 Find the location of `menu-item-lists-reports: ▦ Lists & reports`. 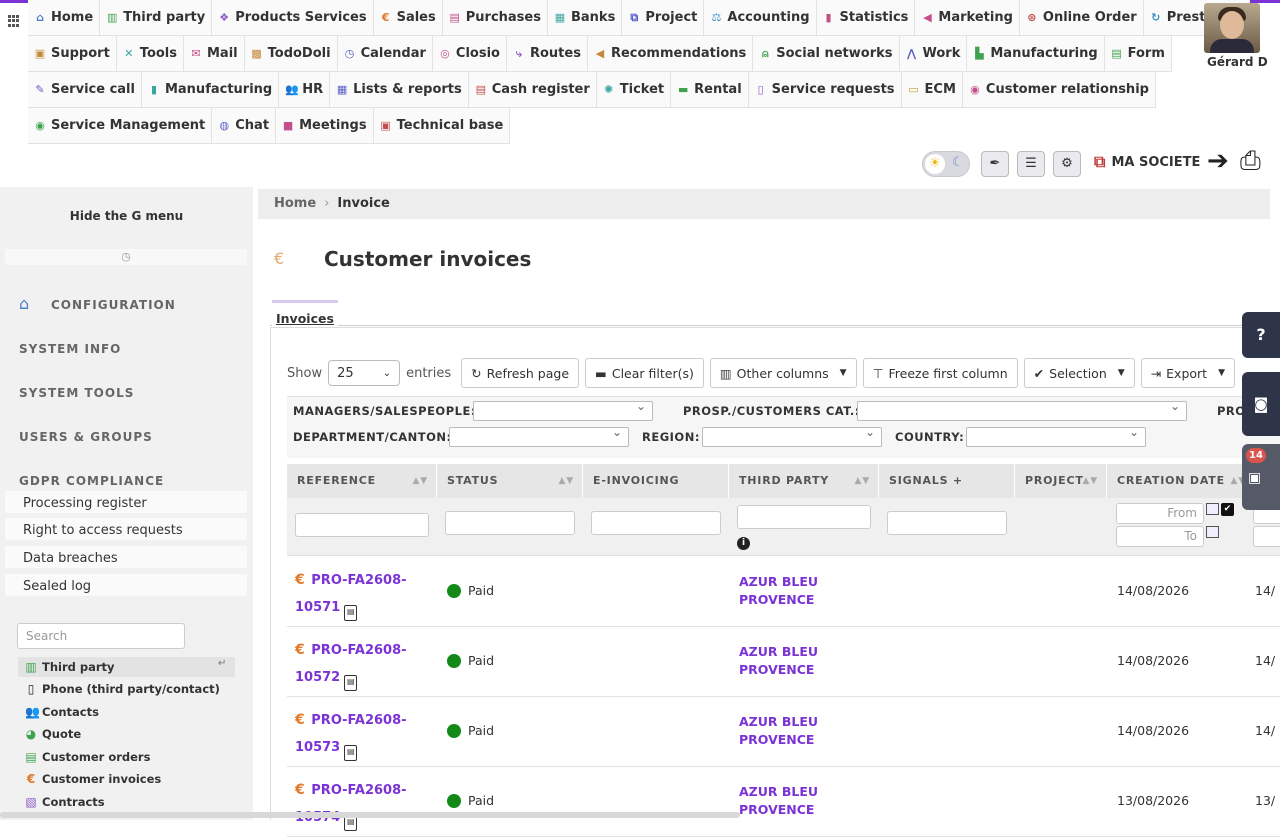

menu-item-lists-reports: ▦ Lists & reports is located at coordinates (399, 90).